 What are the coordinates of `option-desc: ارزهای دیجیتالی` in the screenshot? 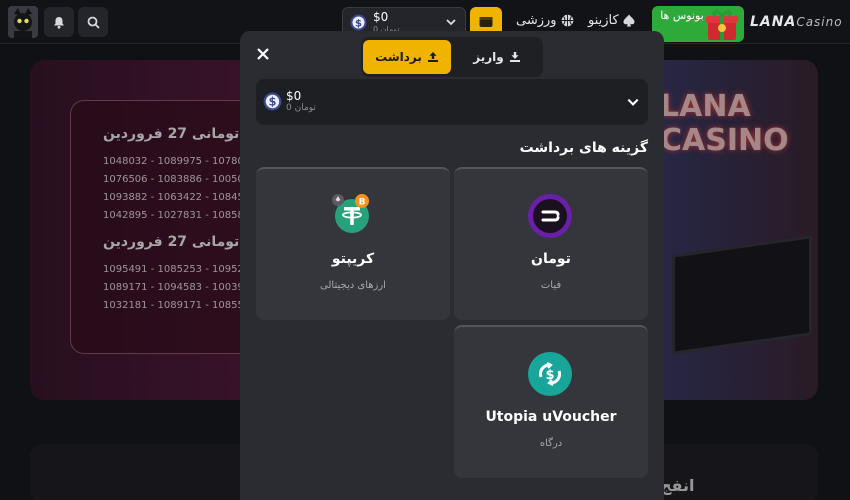 It's located at (353, 285).